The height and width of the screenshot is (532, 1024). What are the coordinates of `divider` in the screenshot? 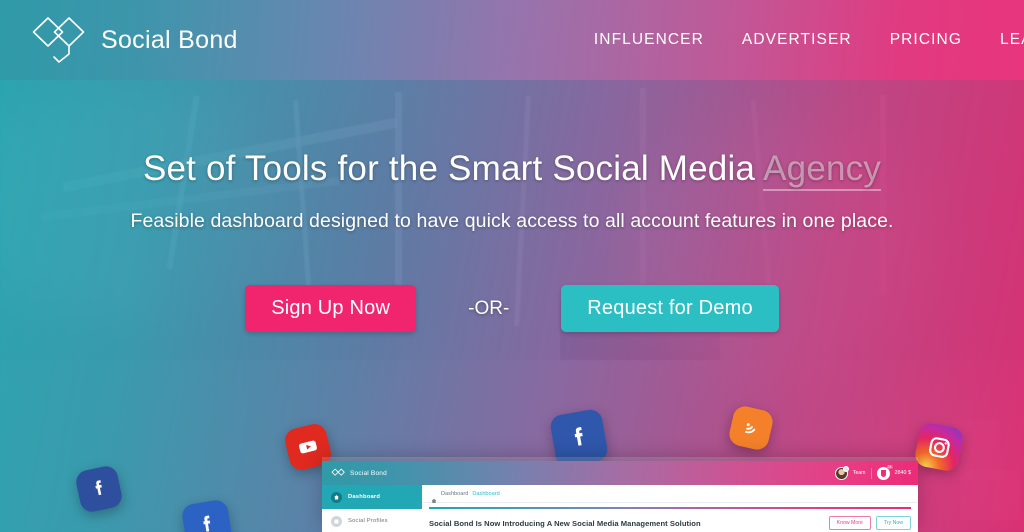 It's located at (871, 473).